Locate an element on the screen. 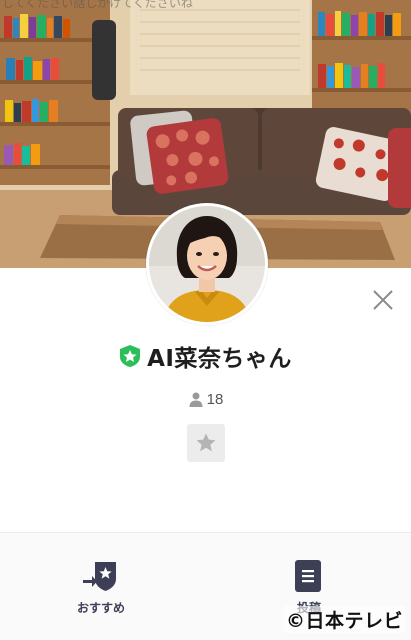 This screenshot has width=411, height=640. friend-count-row: 18 is located at coordinates (205, 399).